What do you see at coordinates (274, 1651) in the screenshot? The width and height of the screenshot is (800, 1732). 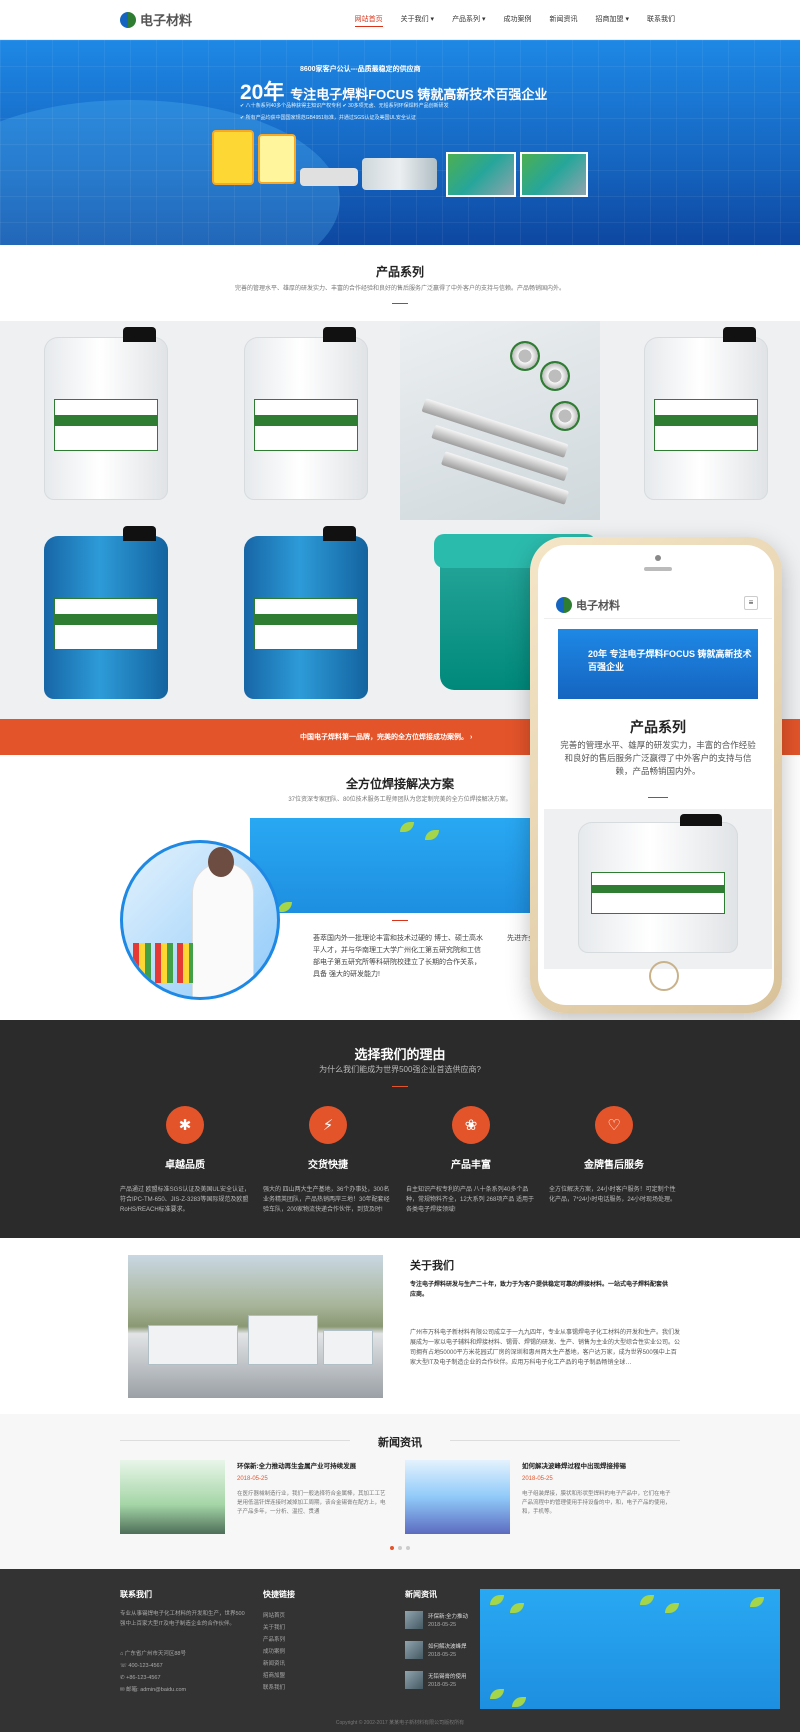 I see `footer-link: 成功案例` at bounding box center [274, 1651].